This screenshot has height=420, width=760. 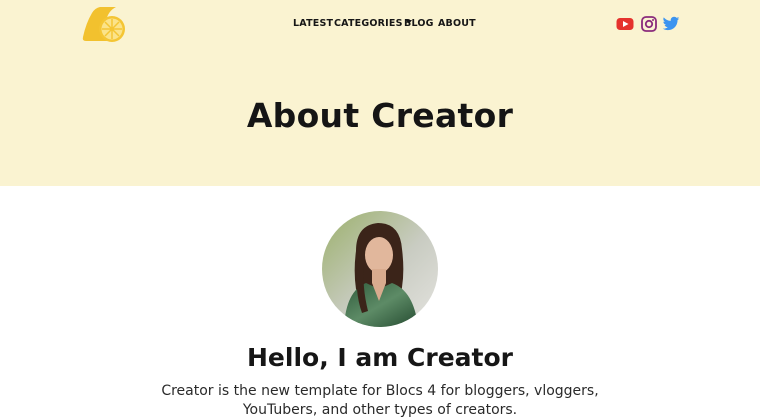 What do you see at coordinates (380, 357) in the screenshot?
I see `profile-heading: Hello, I am Creator` at bounding box center [380, 357].